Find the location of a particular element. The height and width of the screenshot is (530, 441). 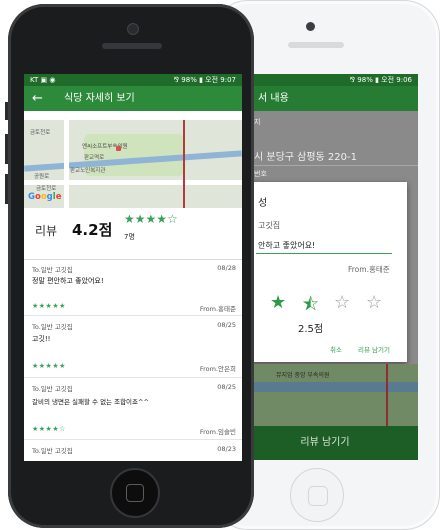

mute-switch is located at coordinates (6, 111).